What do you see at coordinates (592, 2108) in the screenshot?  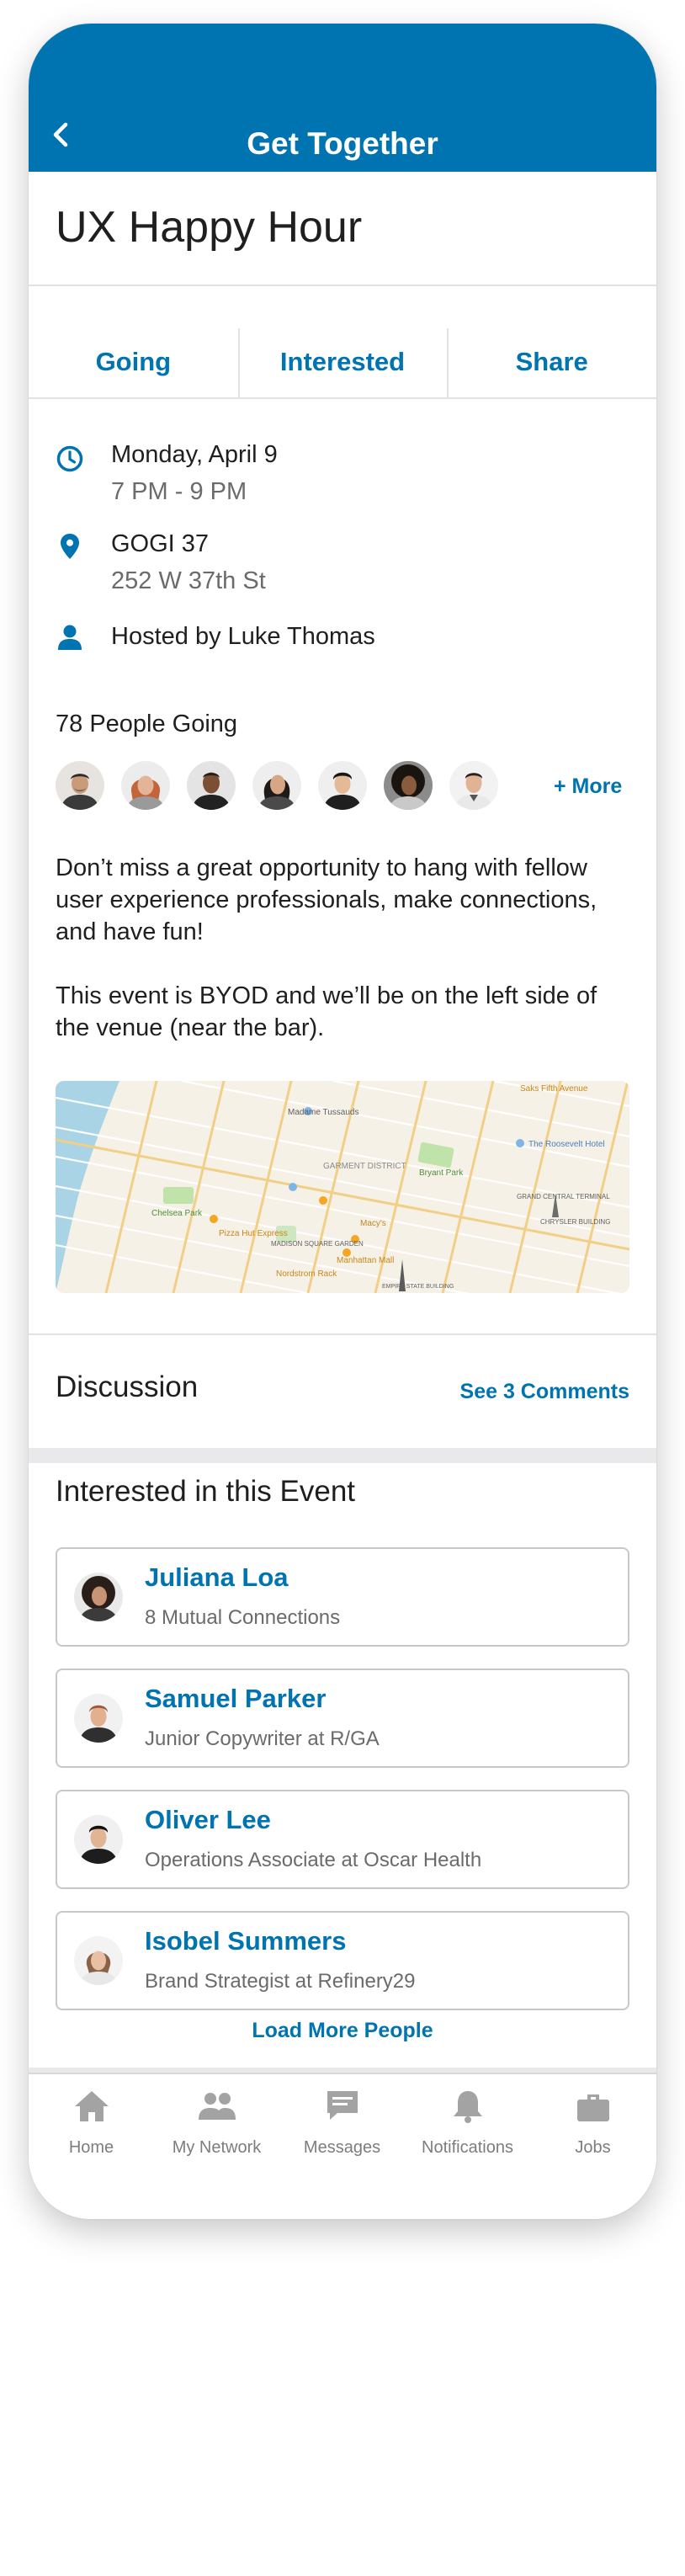 I see `briefcase-icon` at bounding box center [592, 2108].